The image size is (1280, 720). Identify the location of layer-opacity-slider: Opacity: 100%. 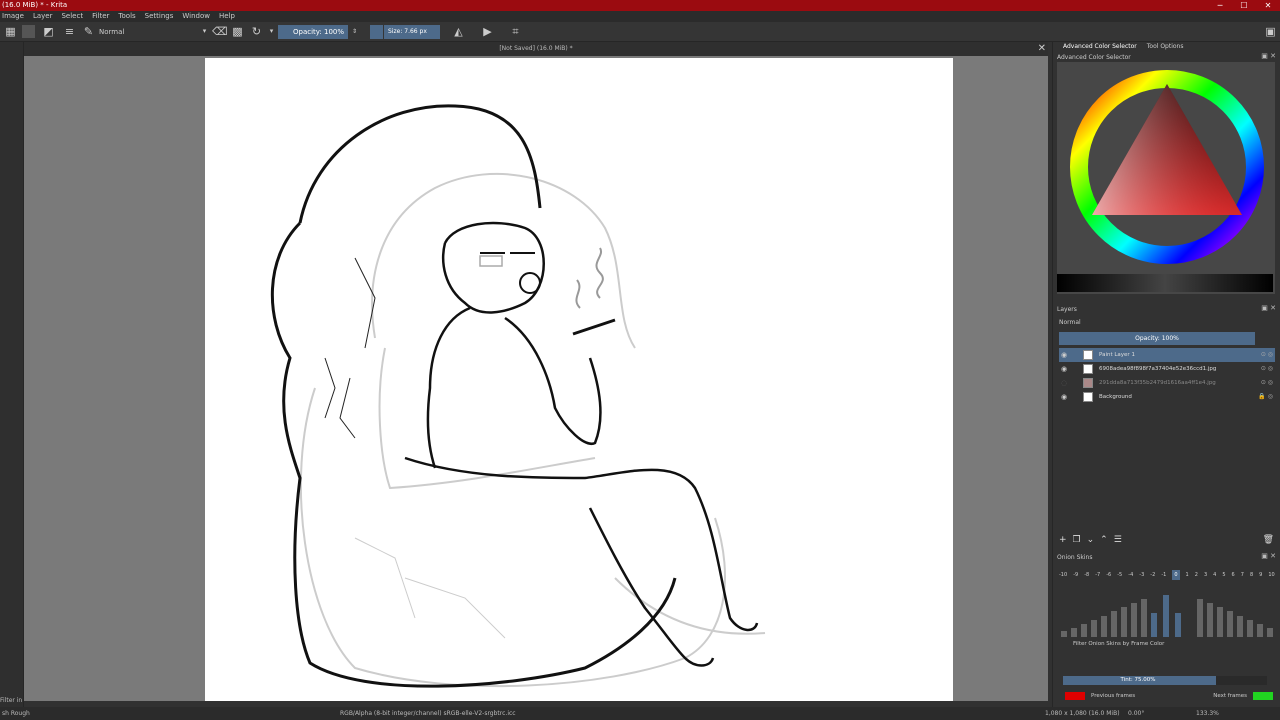
(1157, 338).